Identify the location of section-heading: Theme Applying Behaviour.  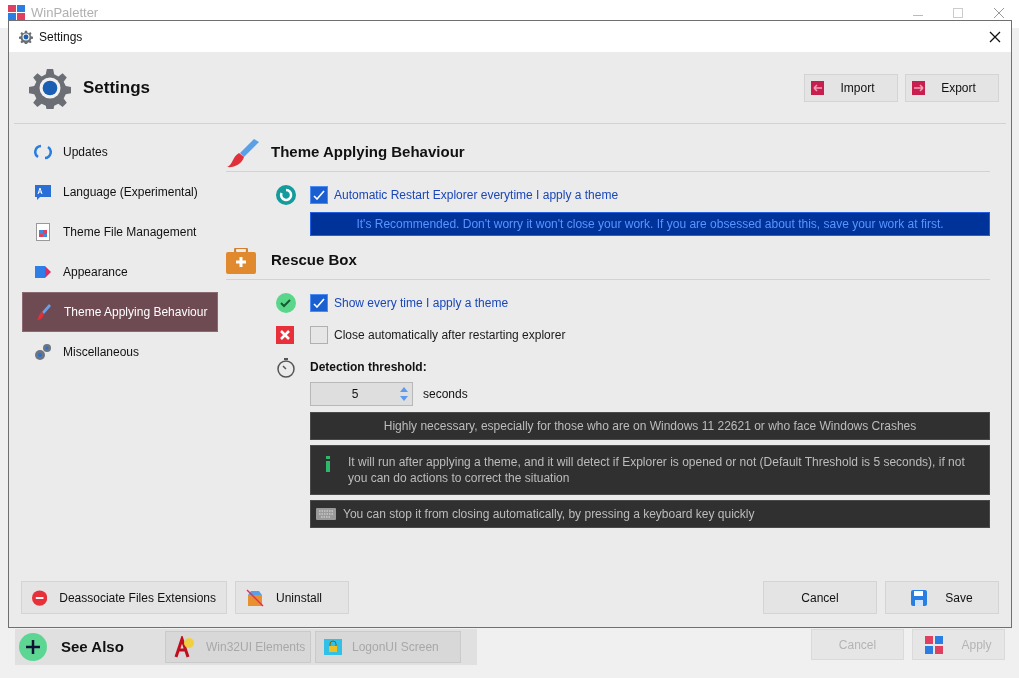
(368, 152).